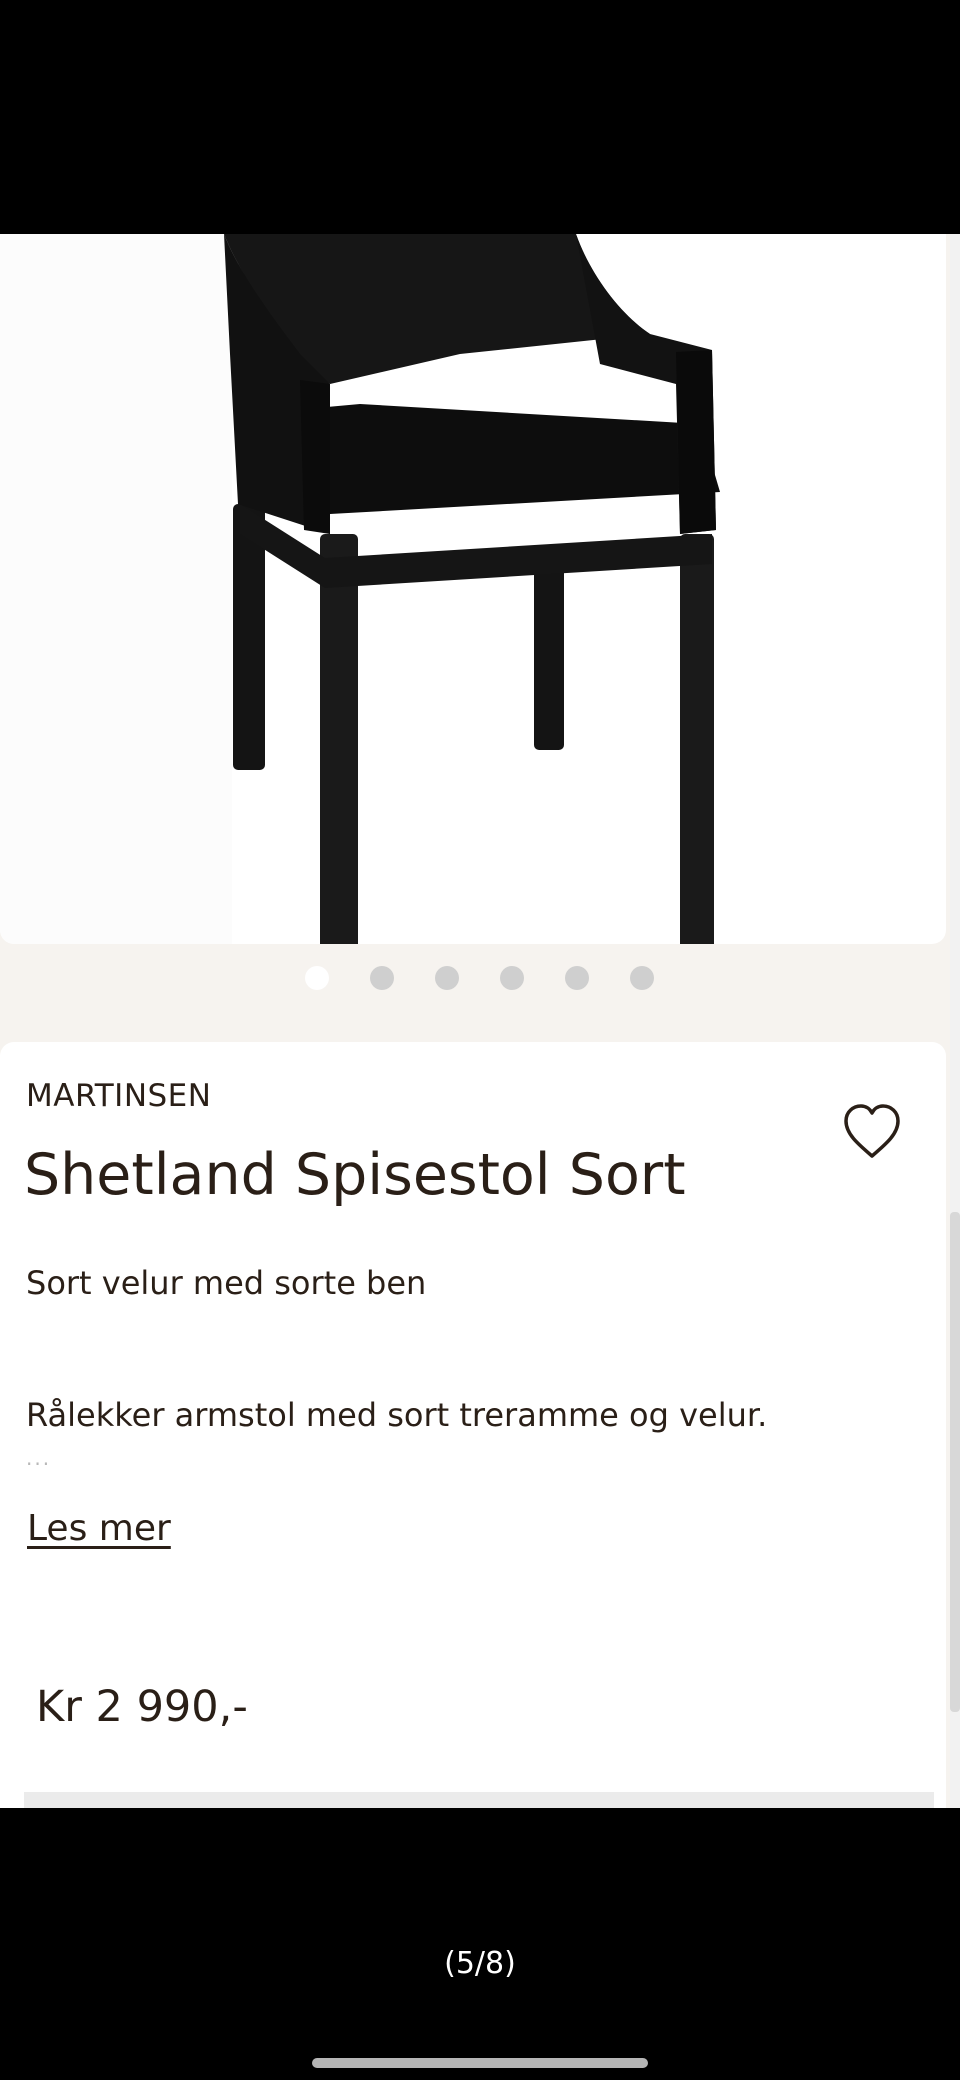 The height and width of the screenshot is (2080, 960). I want to click on read-more-link: Les mer, so click(99, 1528).